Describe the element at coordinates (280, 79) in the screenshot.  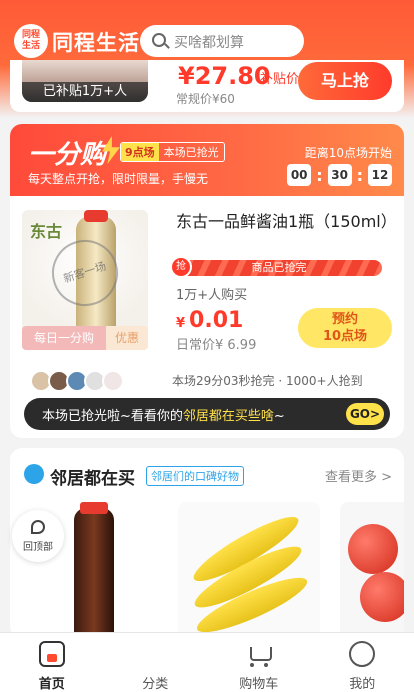
I see `subsidy-price-label: 补贴价` at that location.